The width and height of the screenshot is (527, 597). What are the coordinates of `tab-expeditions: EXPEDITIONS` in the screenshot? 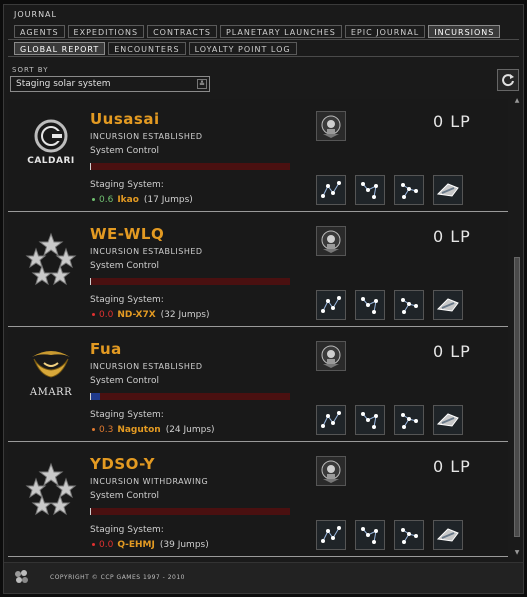 It's located at (106, 31).